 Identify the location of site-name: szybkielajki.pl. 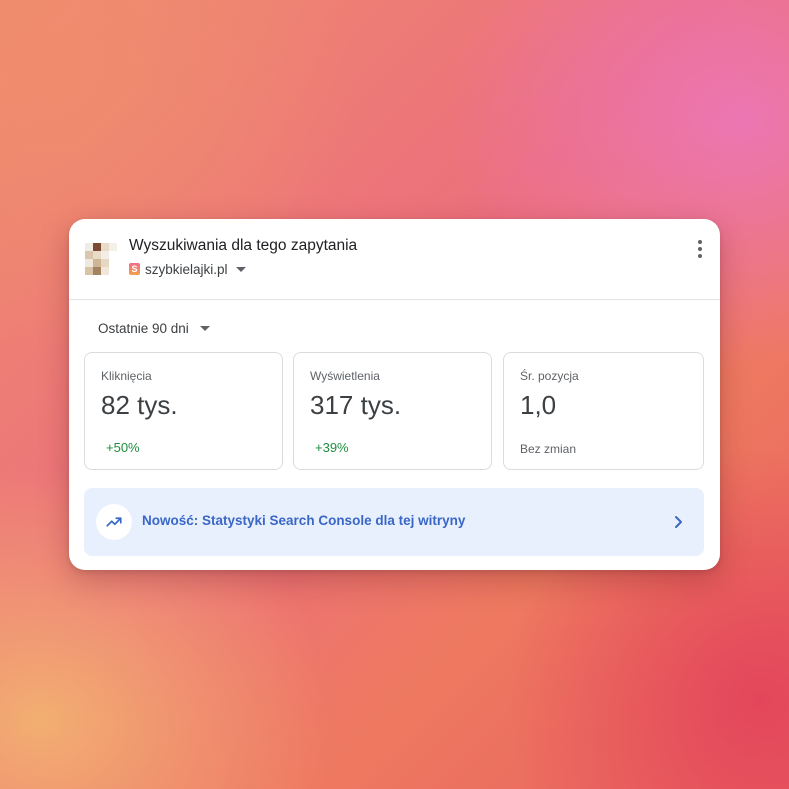
(186, 269).